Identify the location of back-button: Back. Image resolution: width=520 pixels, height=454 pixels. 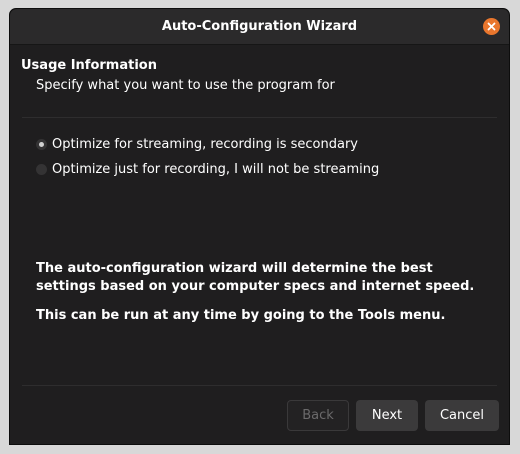
(318, 415).